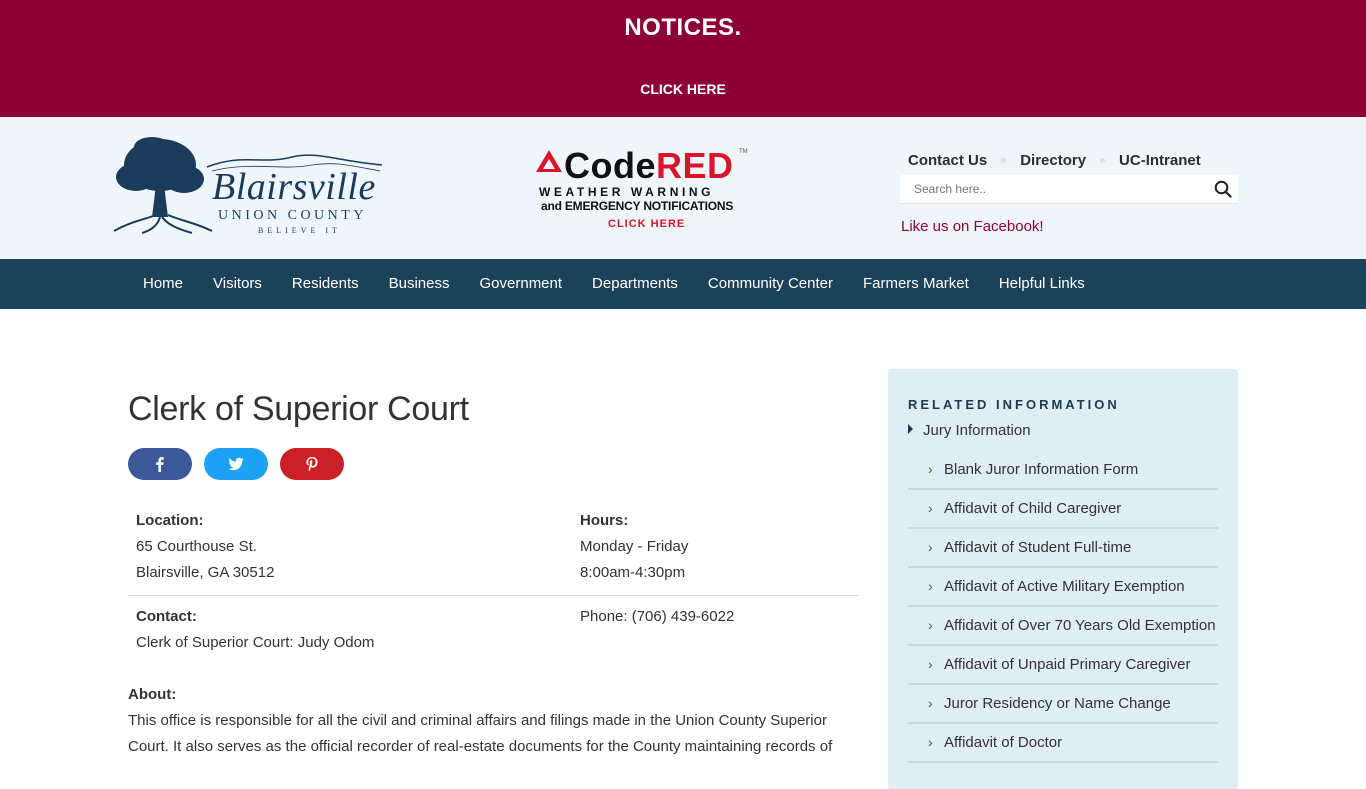 This screenshot has width=1366, height=789. Describe the element at coordinates (947, 160) in the screenshot. I see `contact-us-link: Contact Us` at that location.